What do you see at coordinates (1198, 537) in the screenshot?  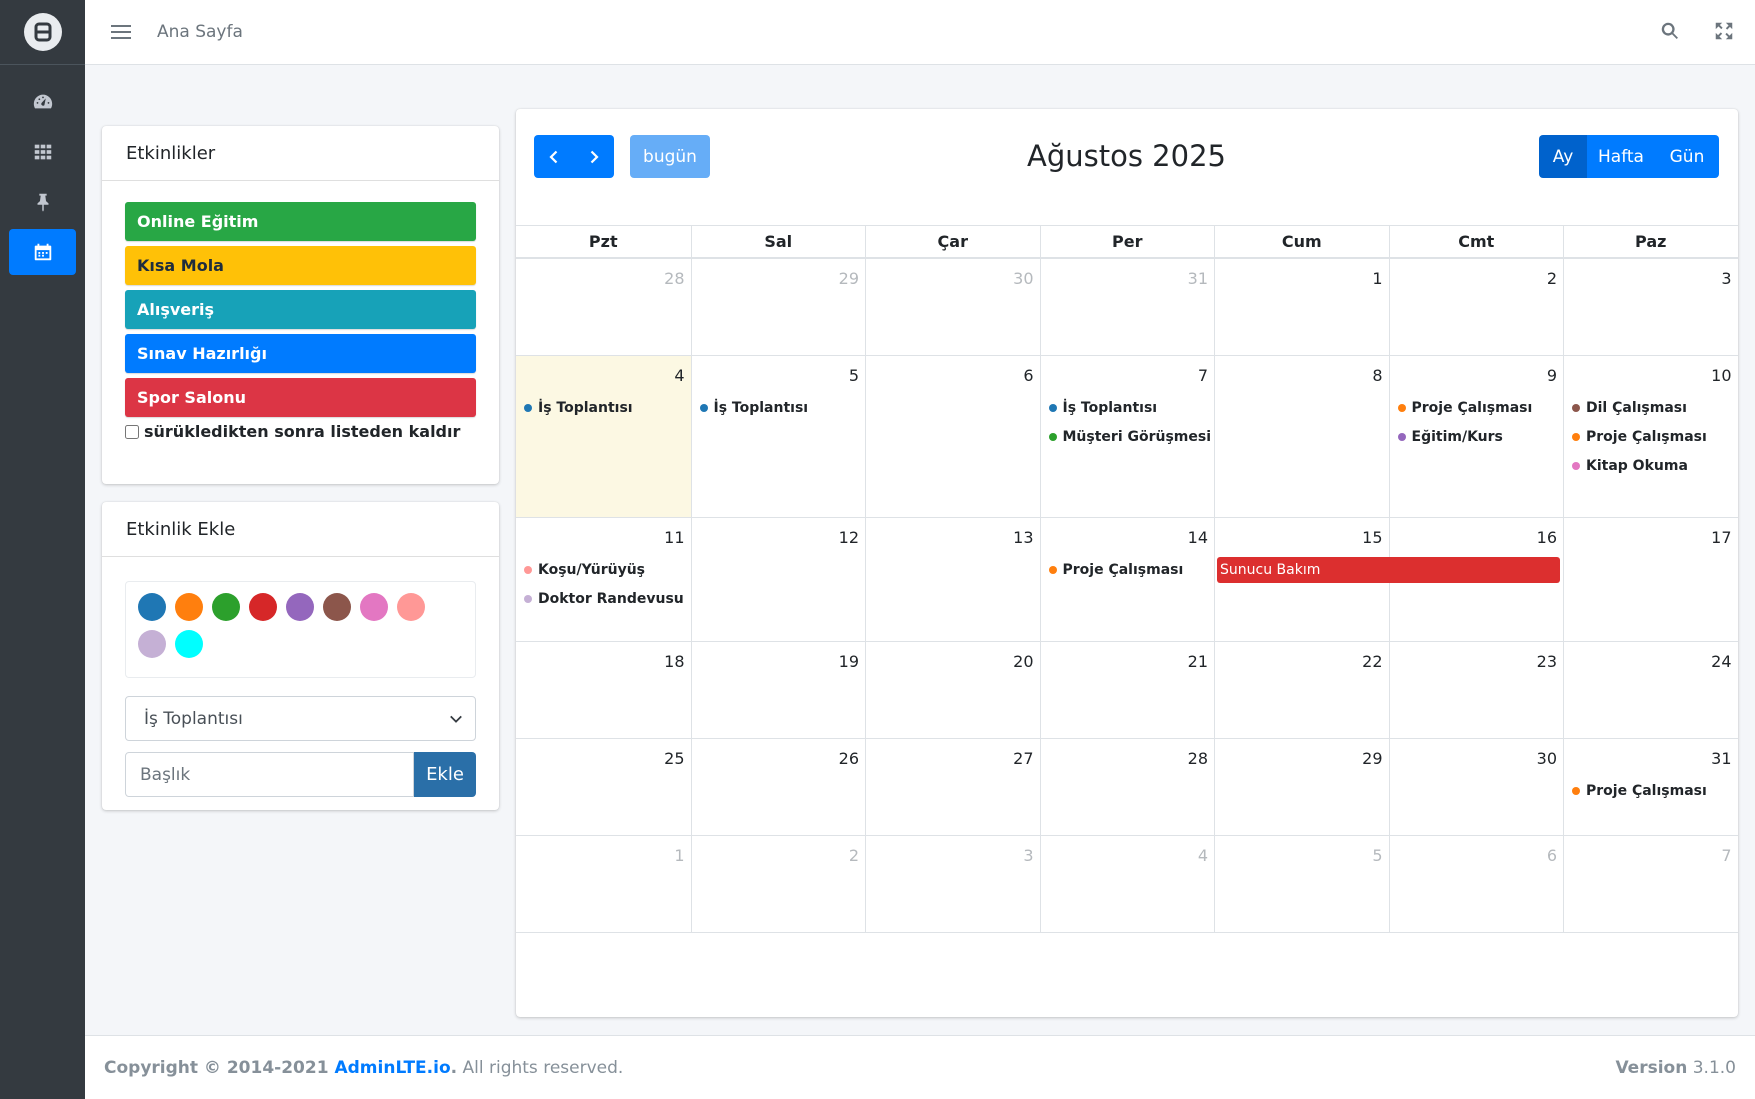 I see `day-number: 14` at bounding box center [1198, 537].